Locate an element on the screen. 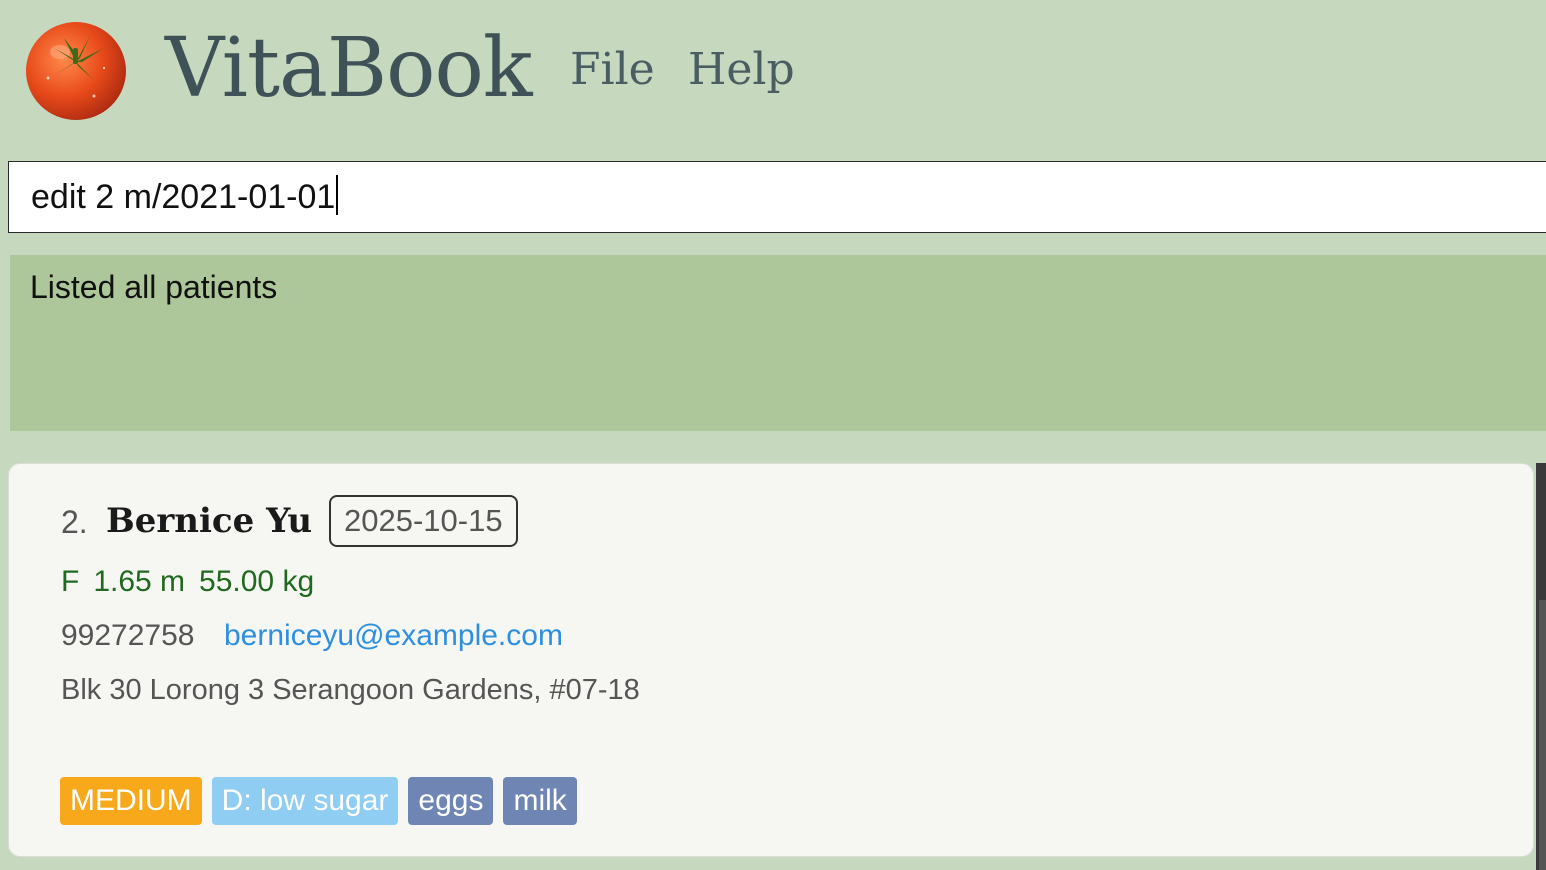  patient-height: 1.65 m is located at coordinates (139, 581).